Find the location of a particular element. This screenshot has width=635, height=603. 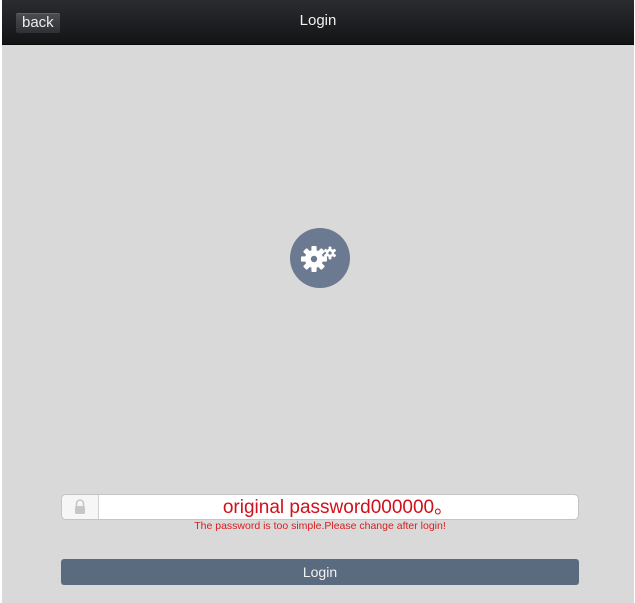

password-field: original password000000。 is located at coordinates (320, 507).